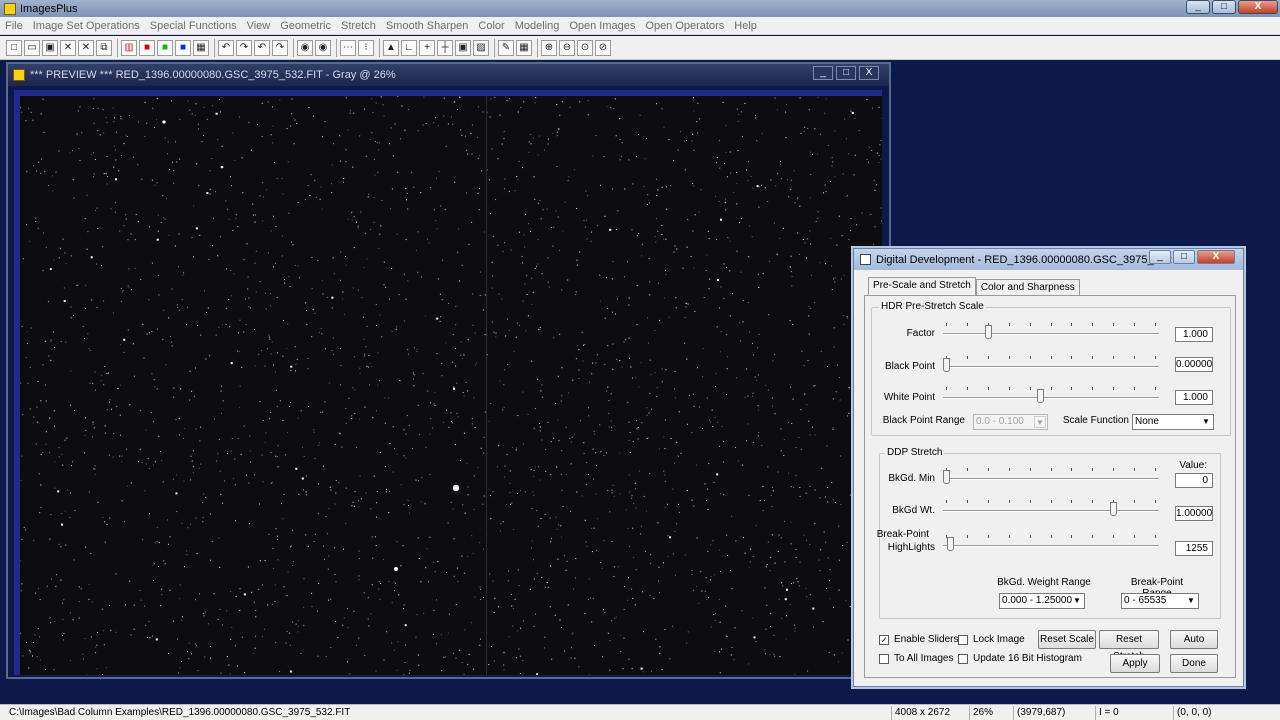  What do you see at coordinates (305, 26) in the screenshot?
I see `menu-geometric: Geometric` at bounding box center [305, 26].